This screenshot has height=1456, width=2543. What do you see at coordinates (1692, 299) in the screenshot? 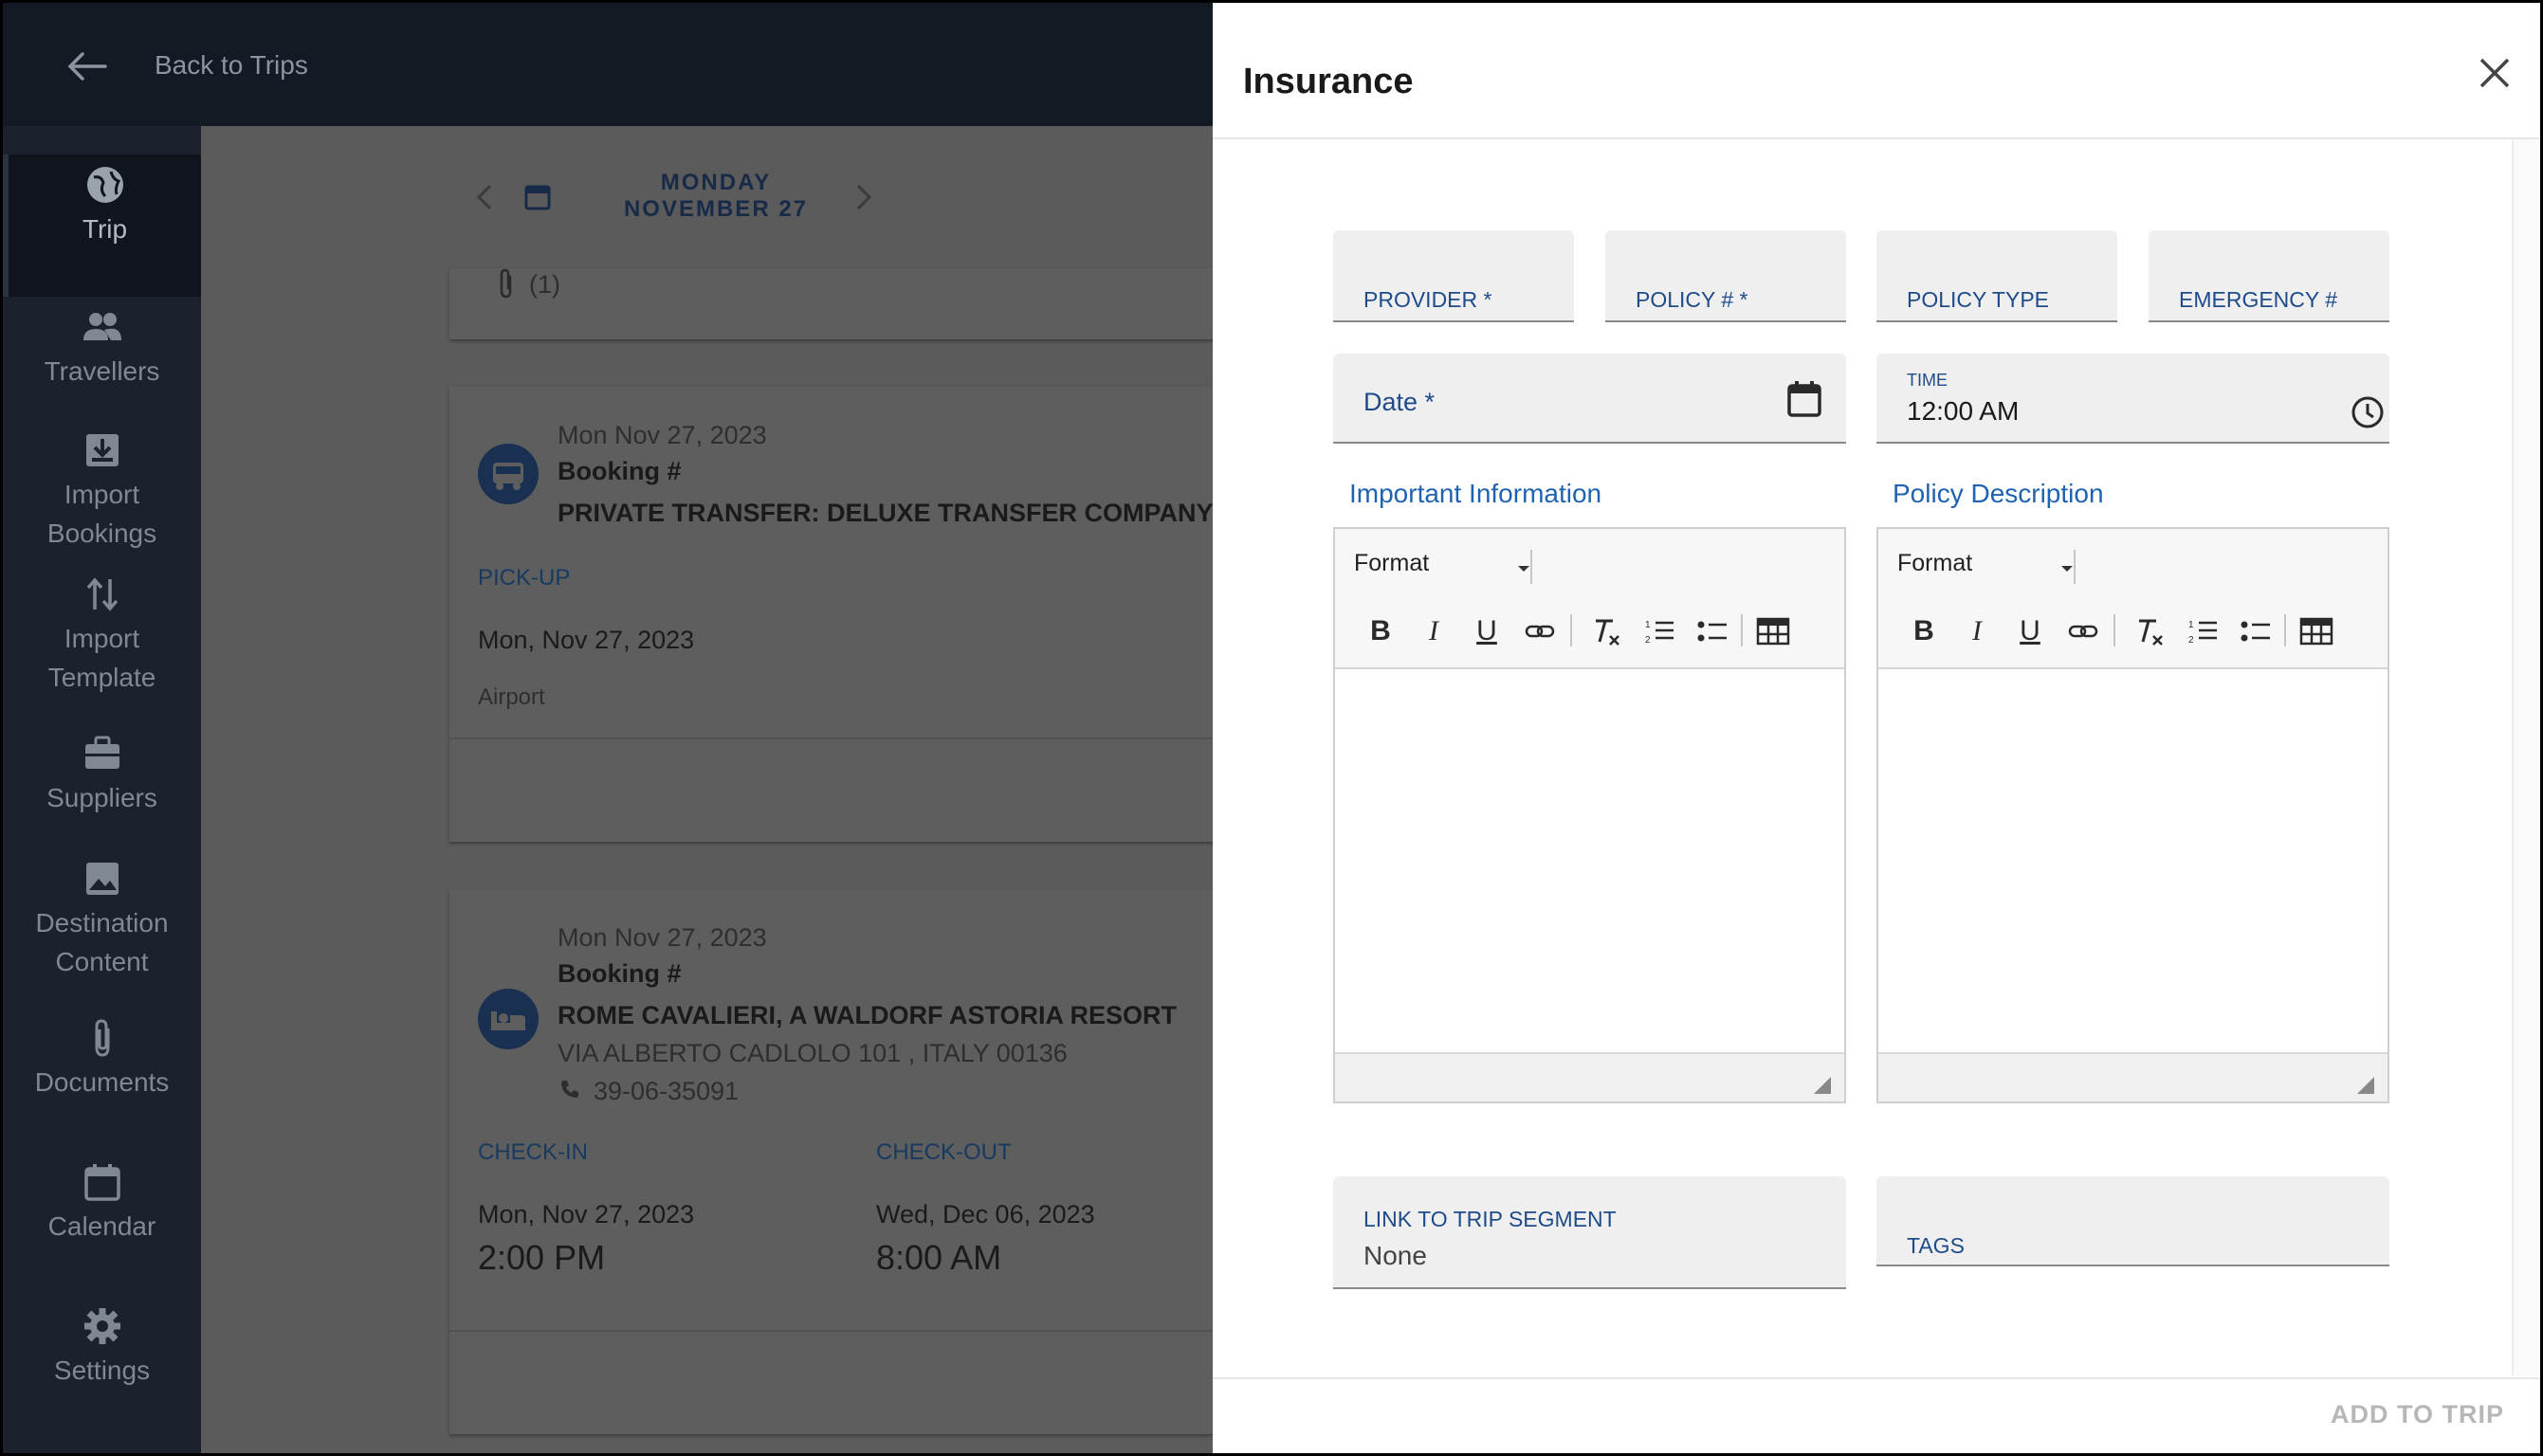
I see `policy-number-label: POLICY # *` at bounding box center [1692, 299].